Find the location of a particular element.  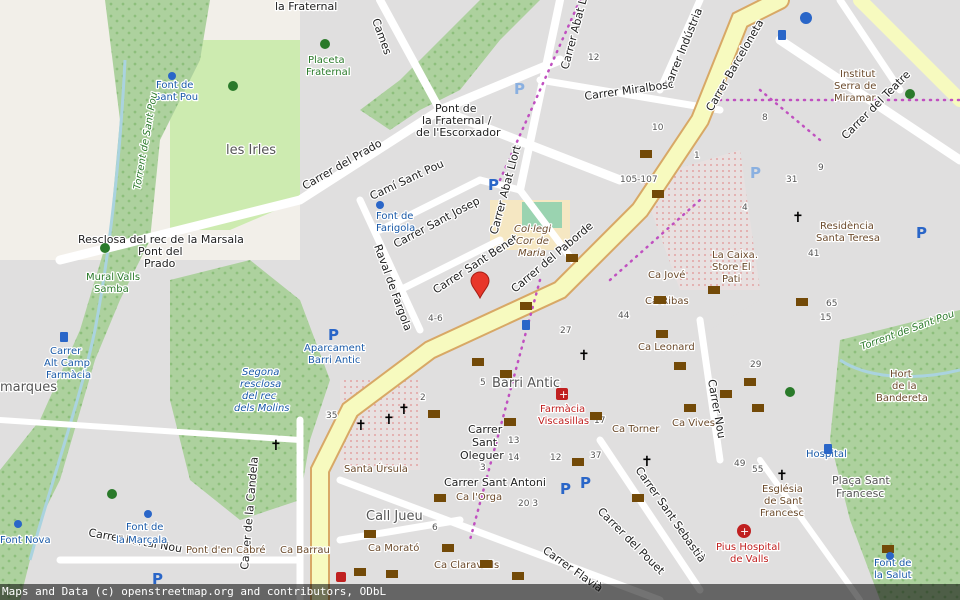

house-number: 6 is located at coordinates (435, 528).